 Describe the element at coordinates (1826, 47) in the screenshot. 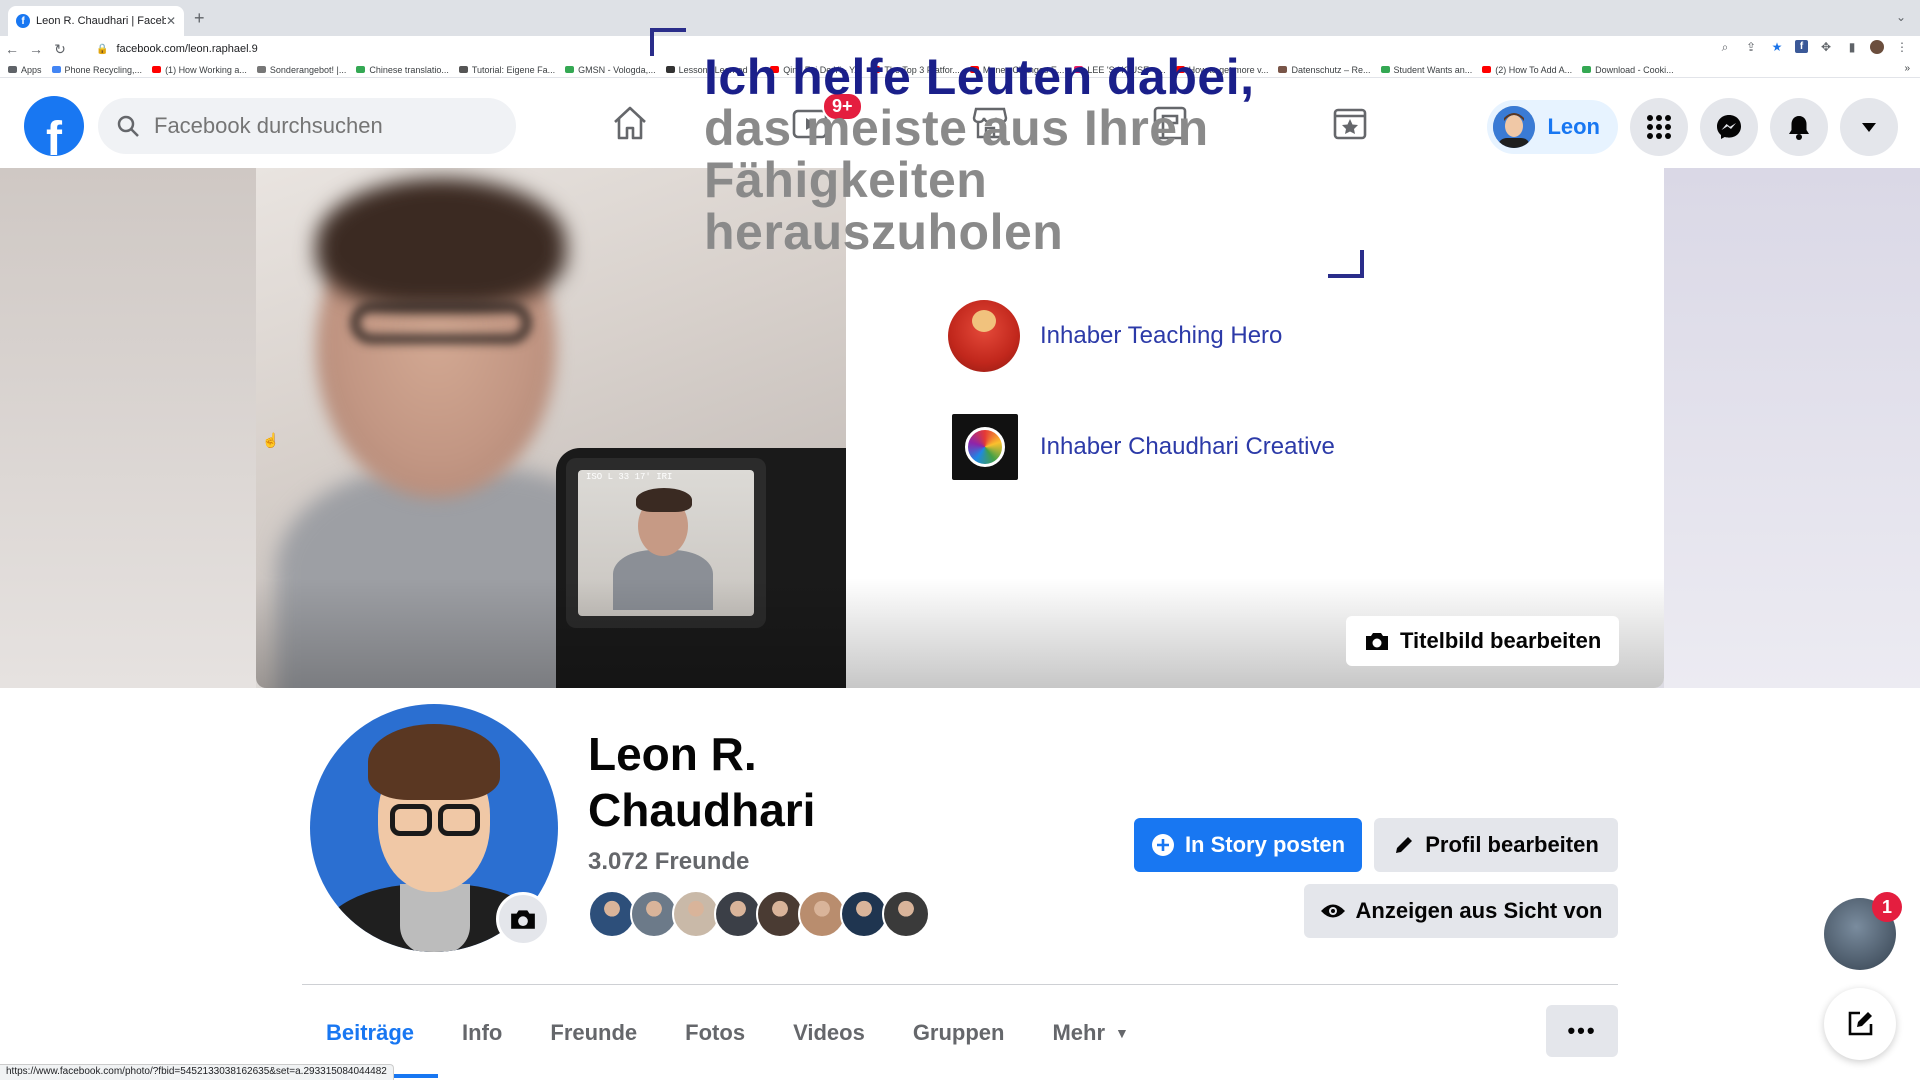

I see `extensions-puzzle-icon: ✥` at that location.